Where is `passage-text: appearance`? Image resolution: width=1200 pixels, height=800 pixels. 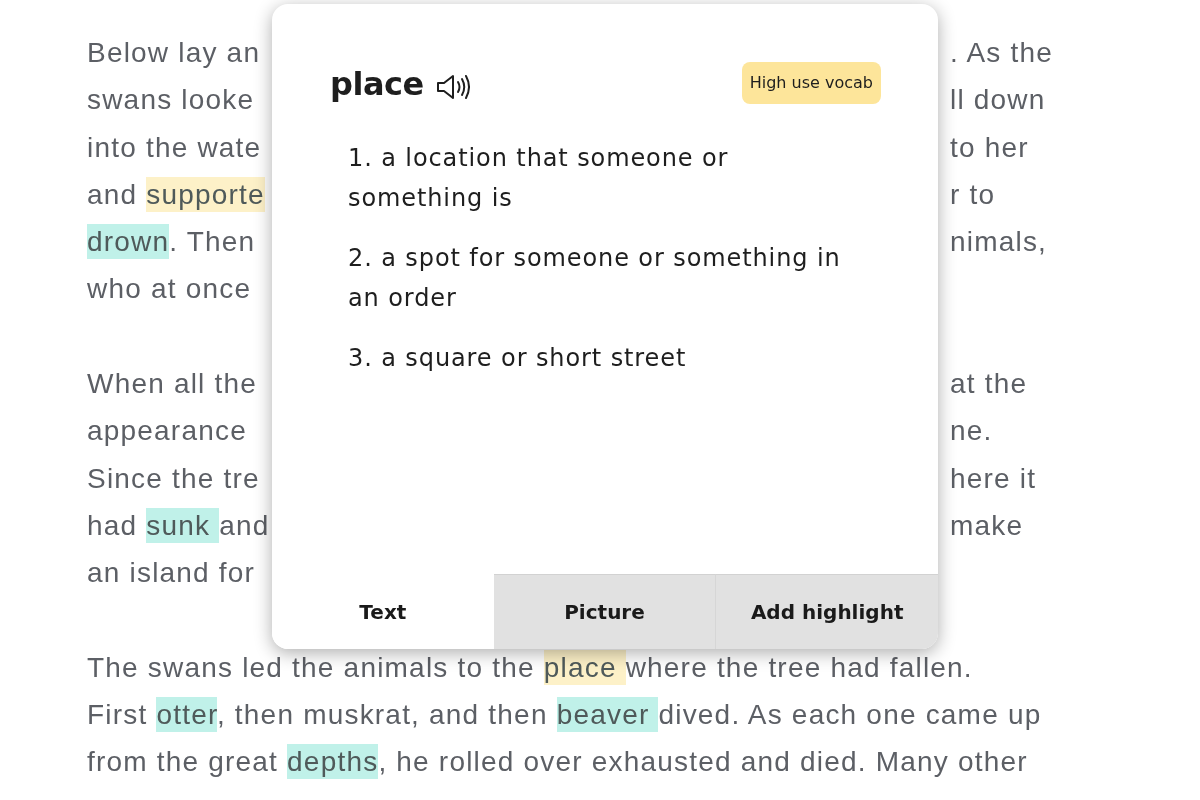
passage-text: appearance is located at coordinates (167, 431).